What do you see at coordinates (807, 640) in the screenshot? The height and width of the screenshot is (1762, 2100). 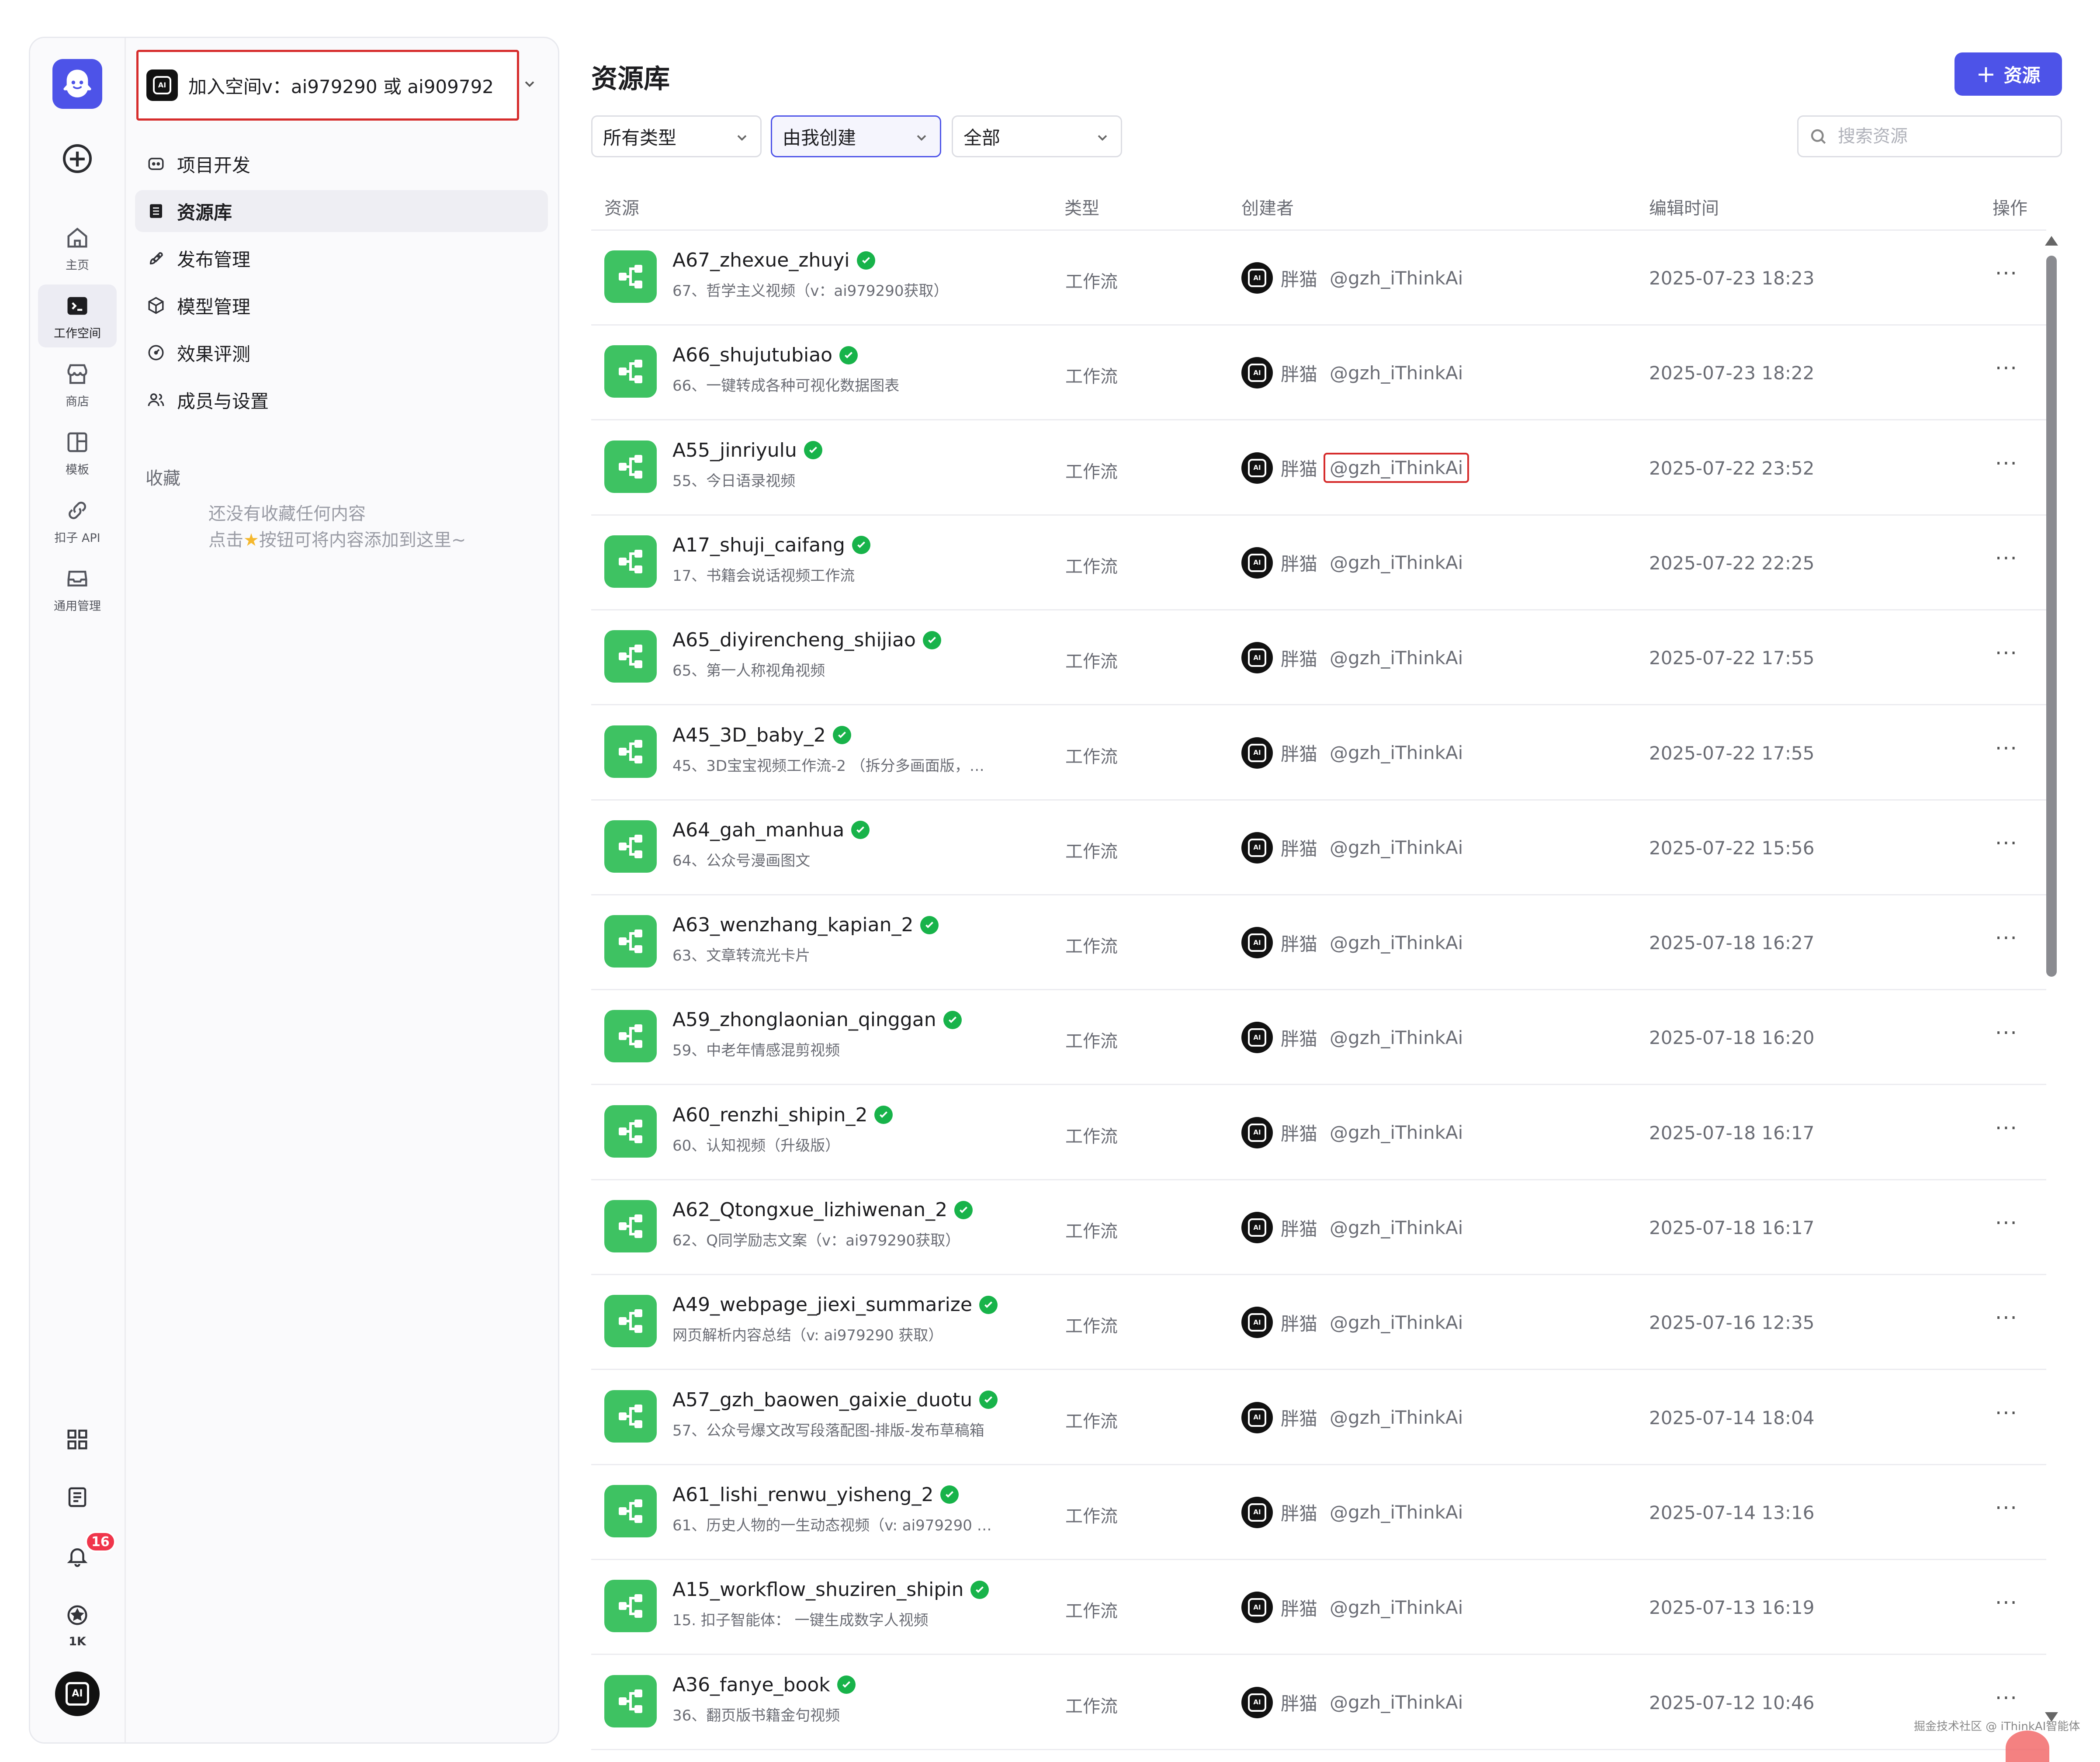 I see `resource-name: A65_diyirencheng_shijiao` at bounding box center [807, 640].